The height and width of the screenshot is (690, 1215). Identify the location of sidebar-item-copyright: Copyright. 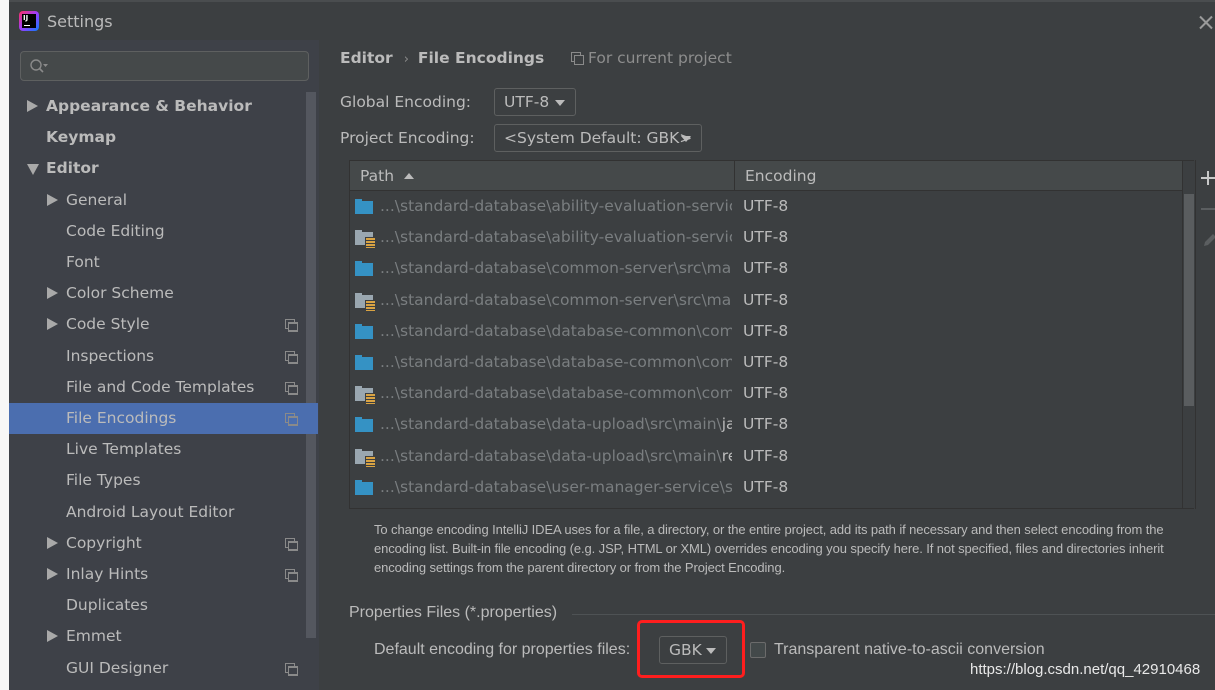
(164, 543).